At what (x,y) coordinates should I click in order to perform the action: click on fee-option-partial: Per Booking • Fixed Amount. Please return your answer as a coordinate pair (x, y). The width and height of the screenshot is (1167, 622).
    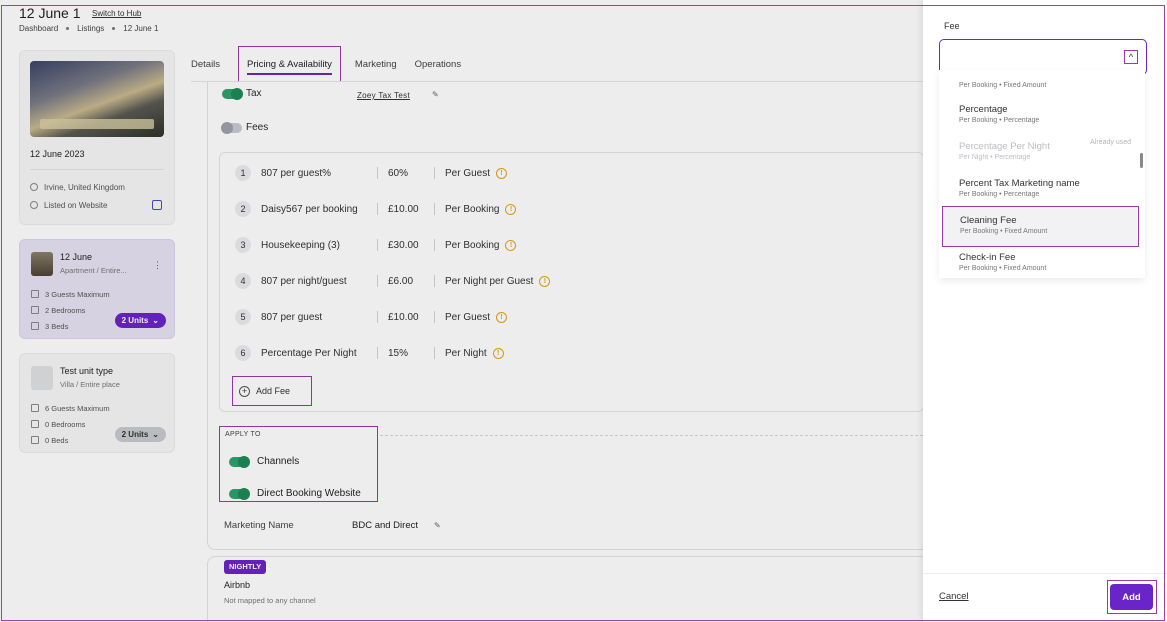
    Looking at the image, I should click on (1038, 83).